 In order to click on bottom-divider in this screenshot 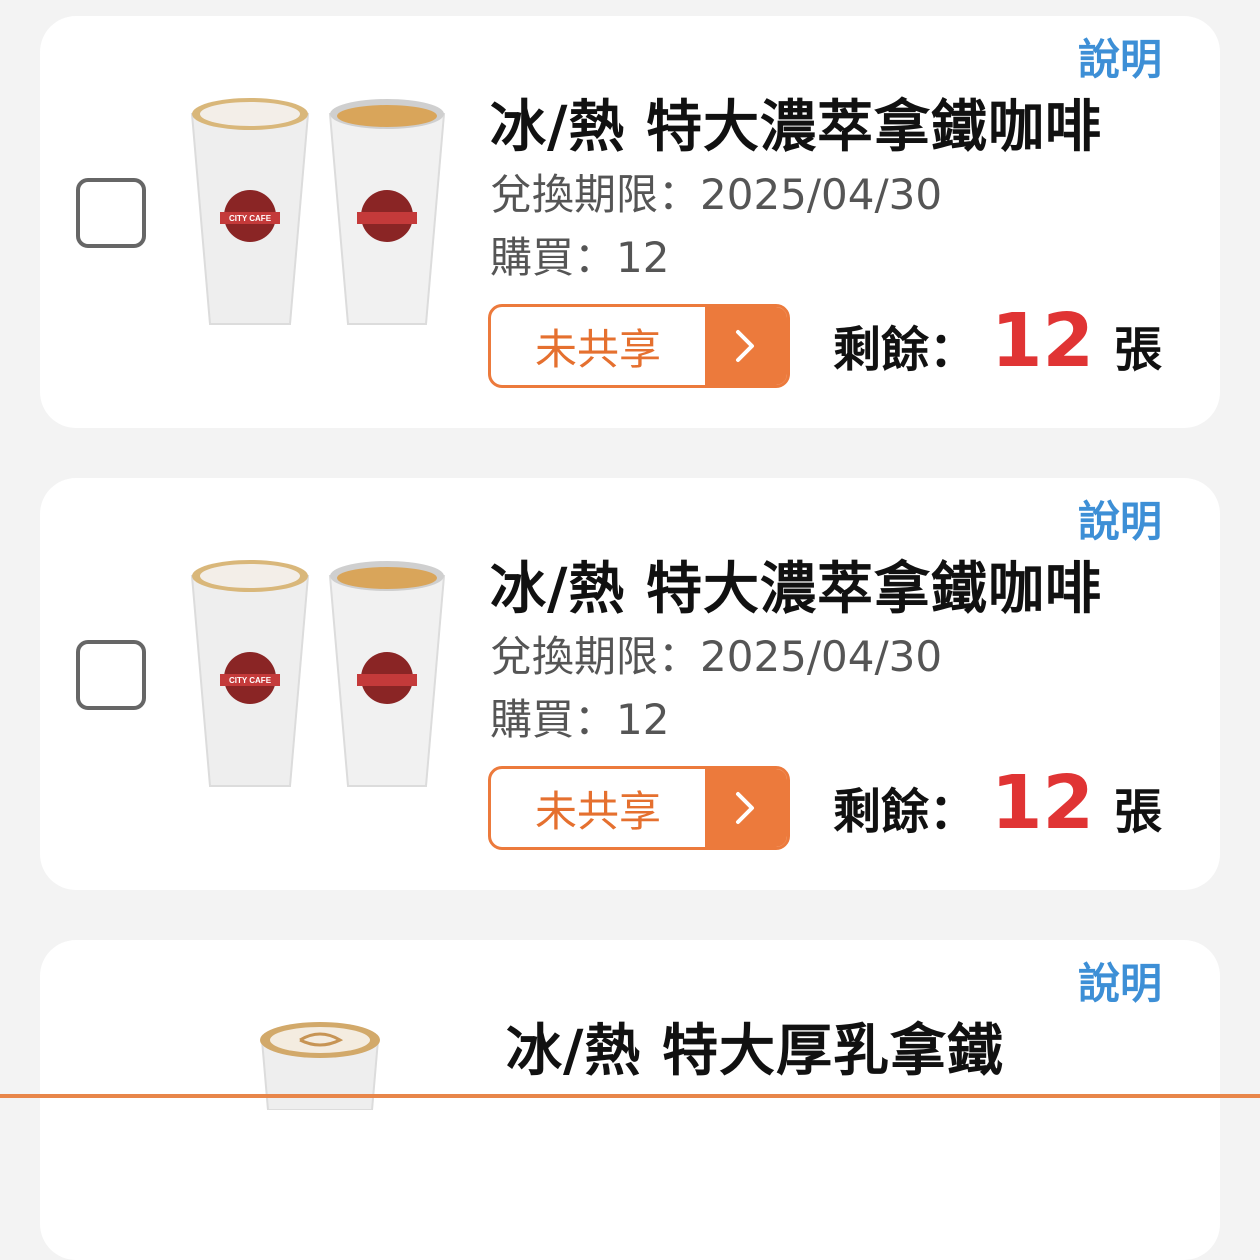, I will do `click(630, 1096)`.